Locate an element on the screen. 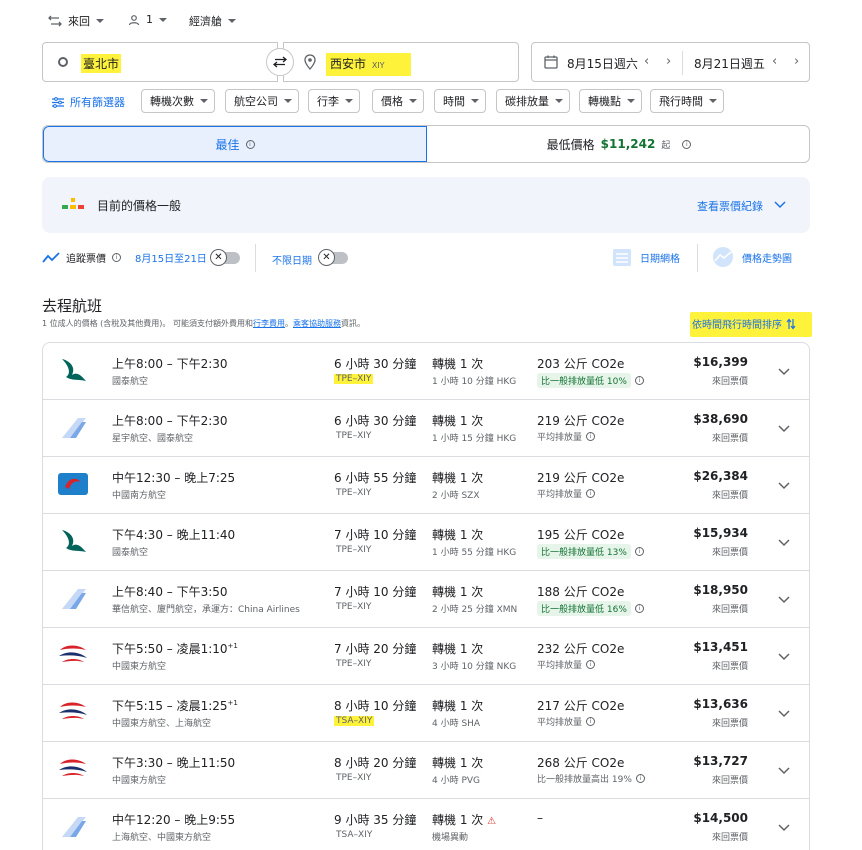  all-filters-label: 所有篩選器 is located at coordinates (97, 102).